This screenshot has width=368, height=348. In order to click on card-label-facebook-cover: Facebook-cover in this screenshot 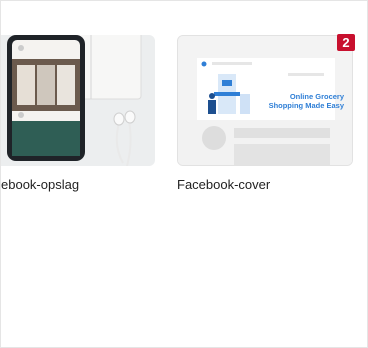, I will do `click(223, 184)`.